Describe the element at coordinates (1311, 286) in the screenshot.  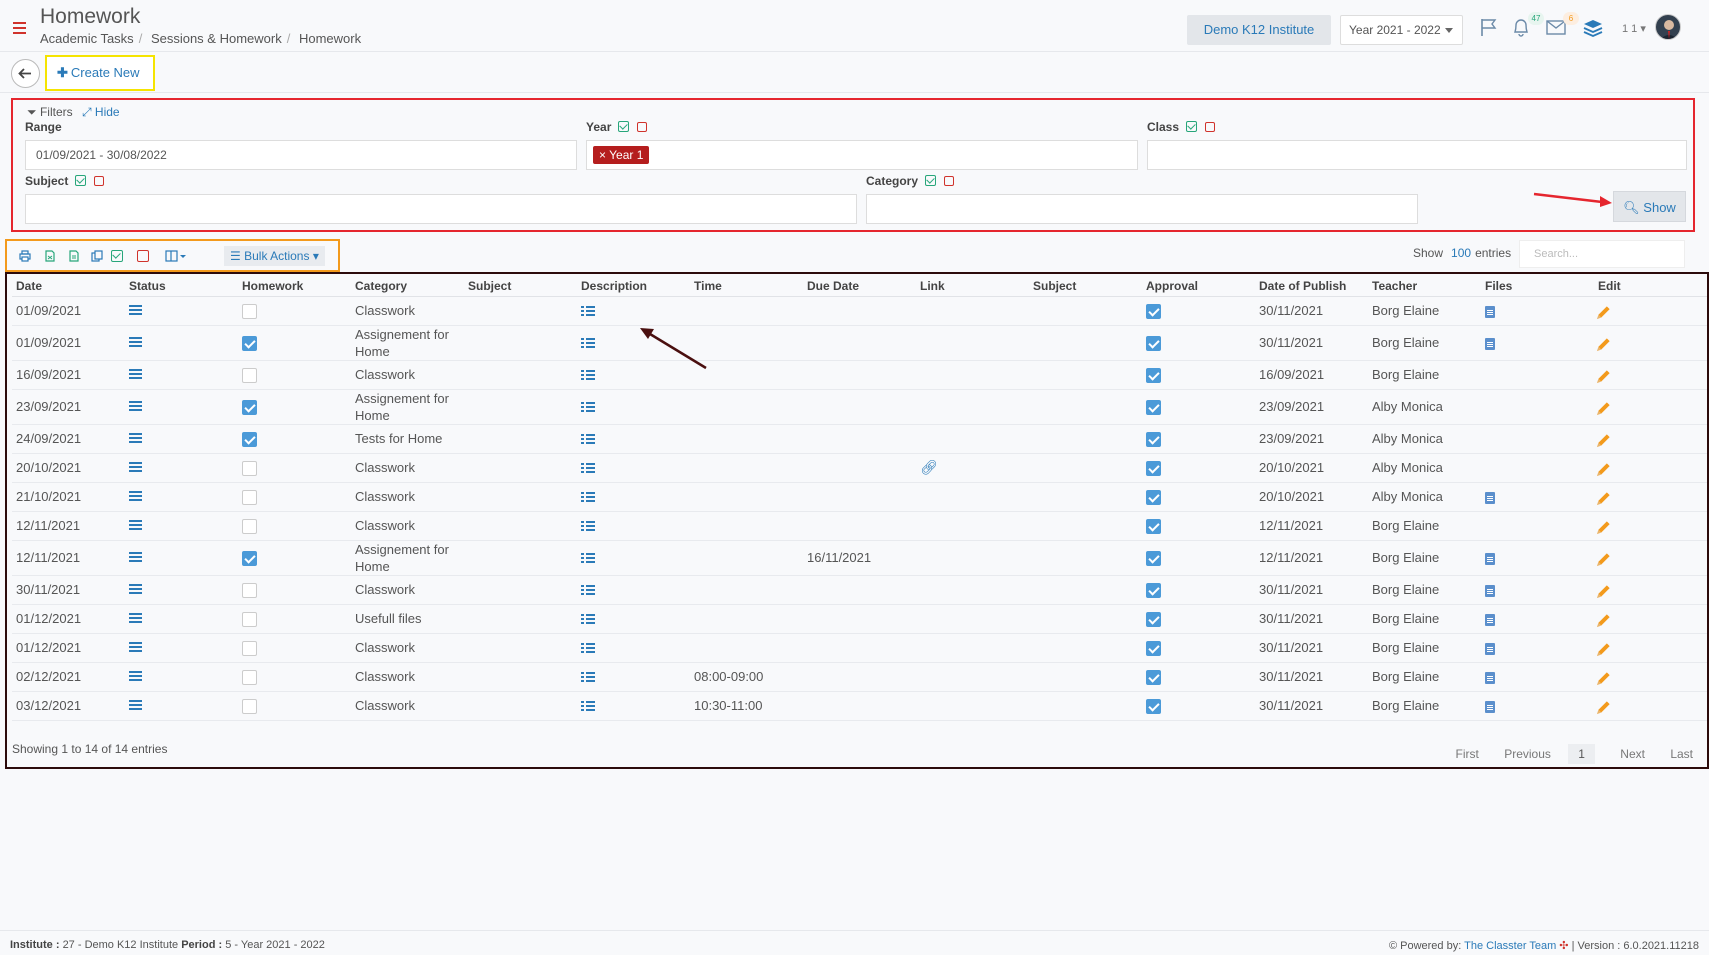
I see `column-header: Date of Publish` at that location.